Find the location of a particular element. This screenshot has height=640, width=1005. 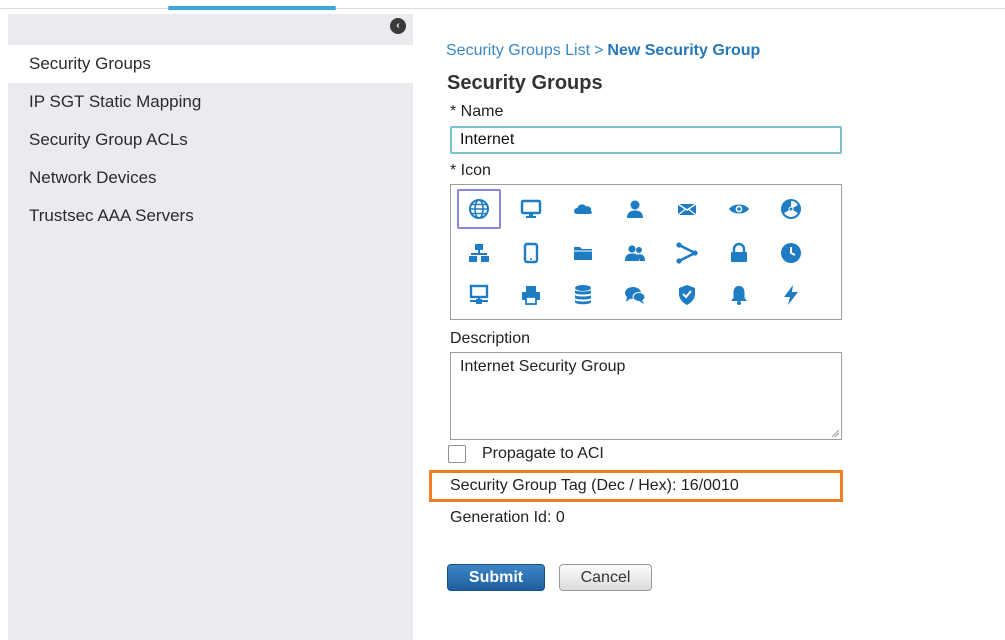

generation-id-text: Generation Id: 0 is located at coordinates (507, 517).